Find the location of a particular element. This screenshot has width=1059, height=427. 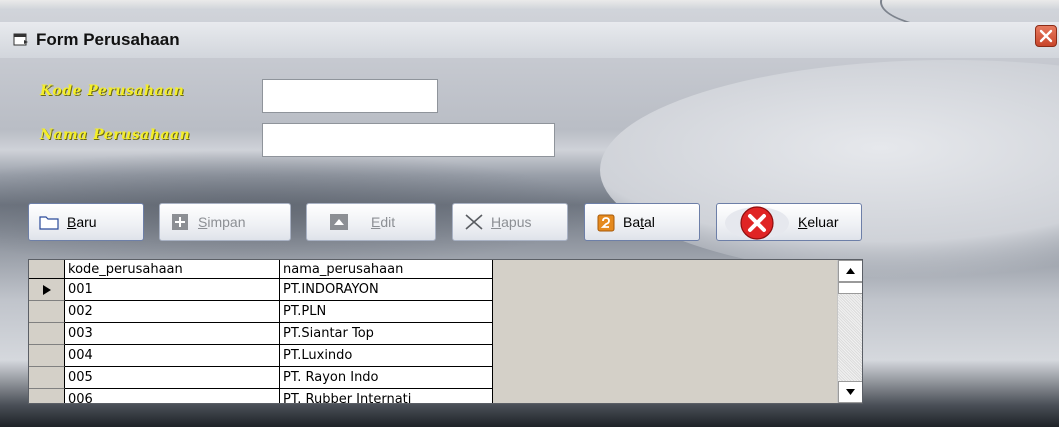

scroll-down-button is located at coordinates (850, 392).